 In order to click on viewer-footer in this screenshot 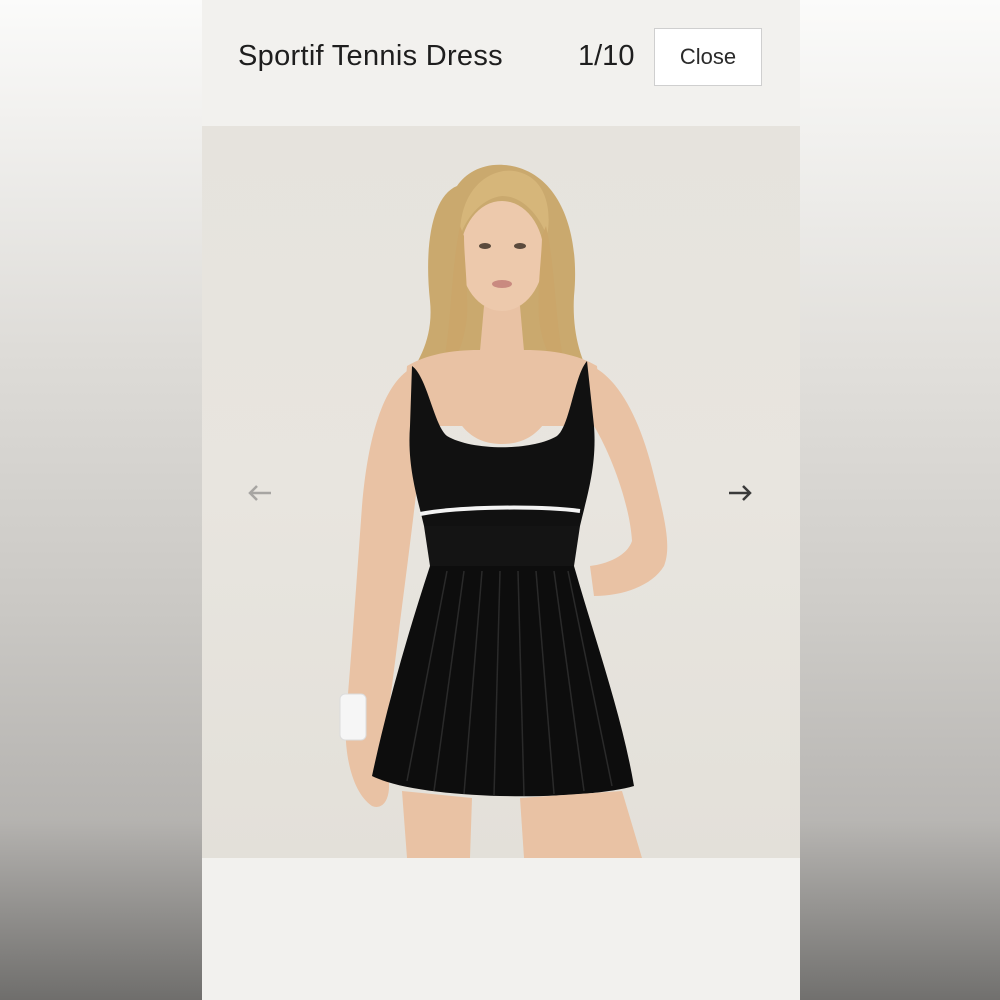, I will do `click(501, 929)`.